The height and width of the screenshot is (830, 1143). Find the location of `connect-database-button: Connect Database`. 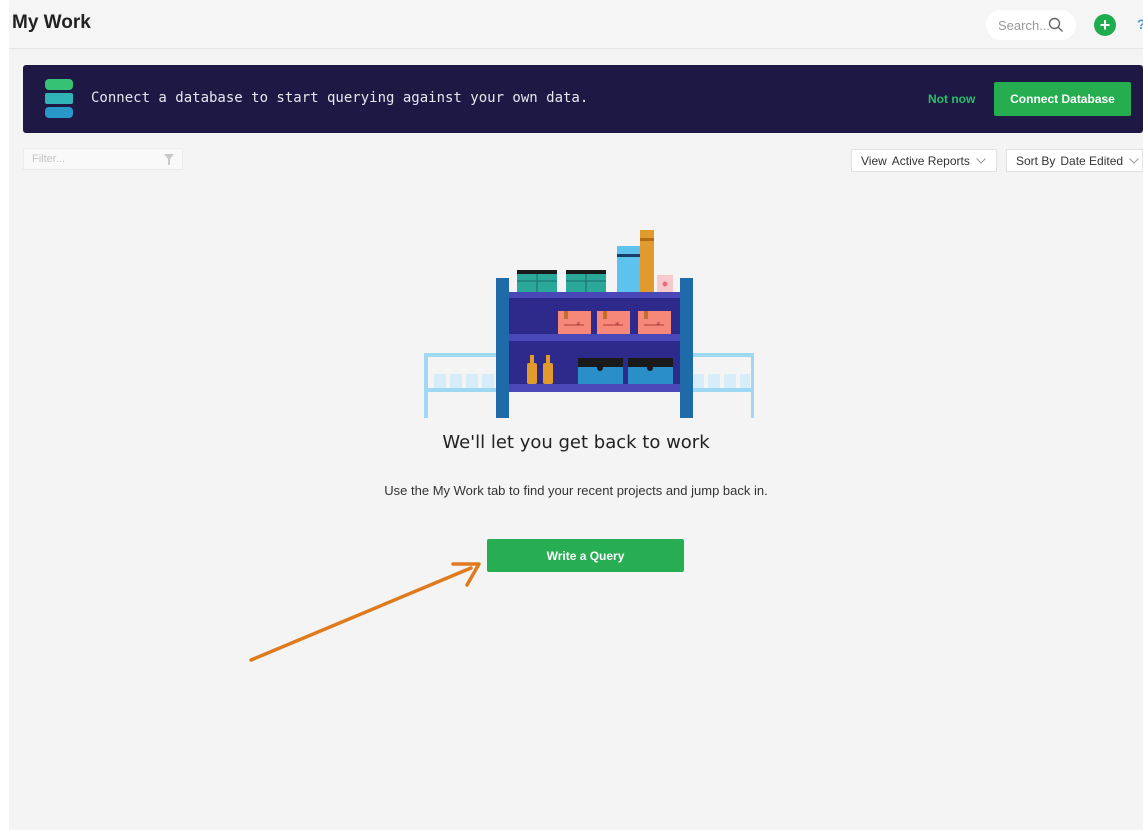

connect-database-button: Connect Database is located at coordinates (1062, 99).